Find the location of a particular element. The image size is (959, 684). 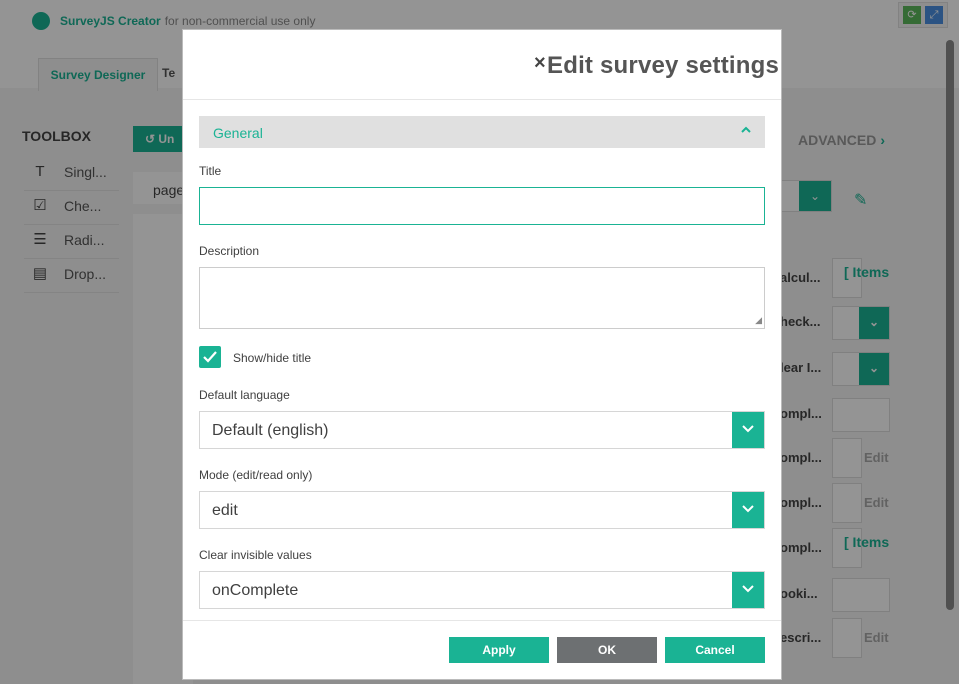

select-value: Default (english) is located at coordinates (270, 430).